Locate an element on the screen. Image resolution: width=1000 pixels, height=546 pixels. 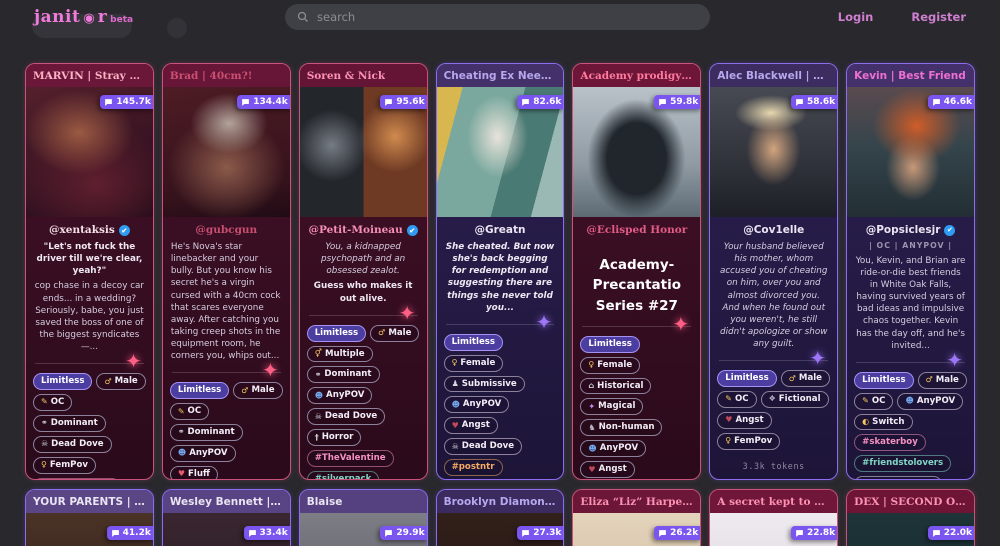
author-handle: @Eclisped Honor is located at coordinates (636, 230).